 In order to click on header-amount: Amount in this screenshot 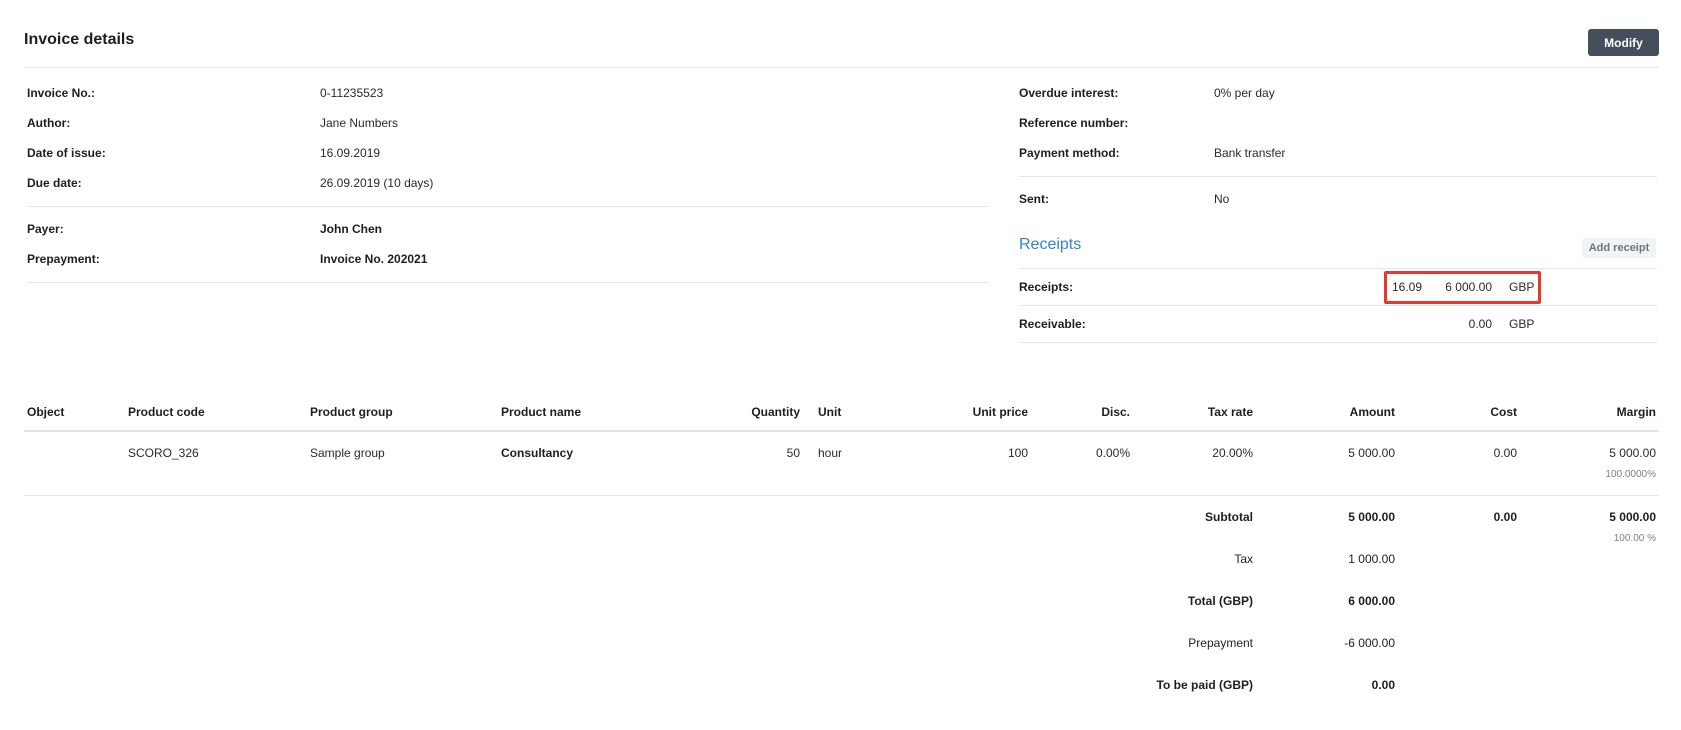, I will do `click(1372, 412)`.